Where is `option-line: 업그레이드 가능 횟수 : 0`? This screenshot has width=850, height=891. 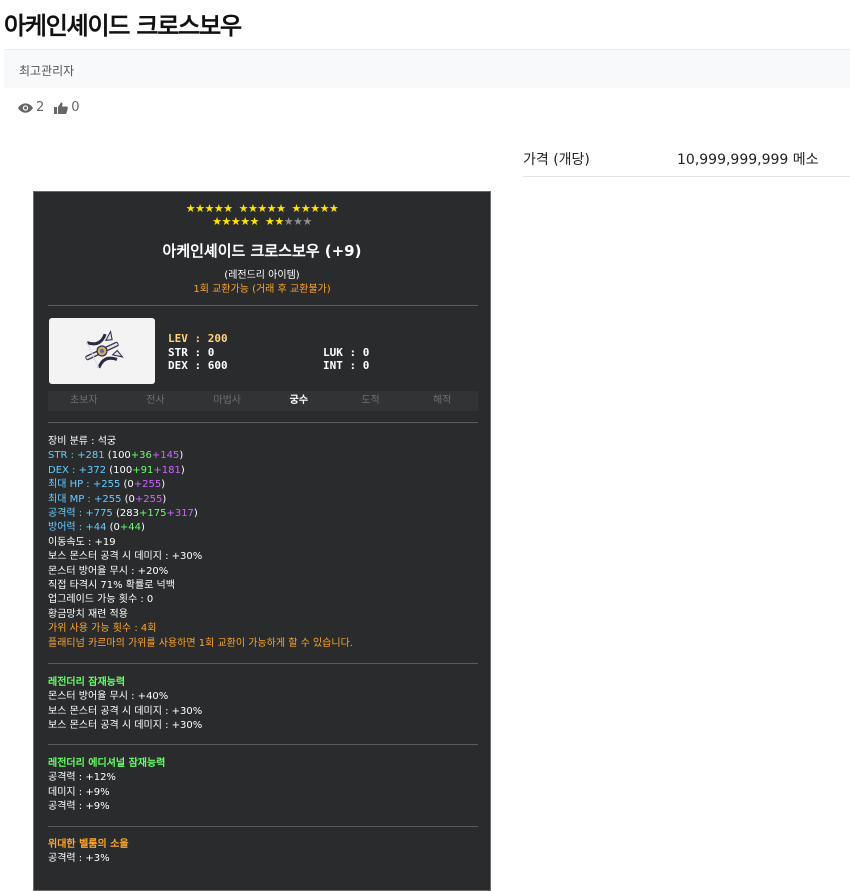
option-line: 업그레이드 가능 횟수 : 0 is located at coordinates (101, 600).